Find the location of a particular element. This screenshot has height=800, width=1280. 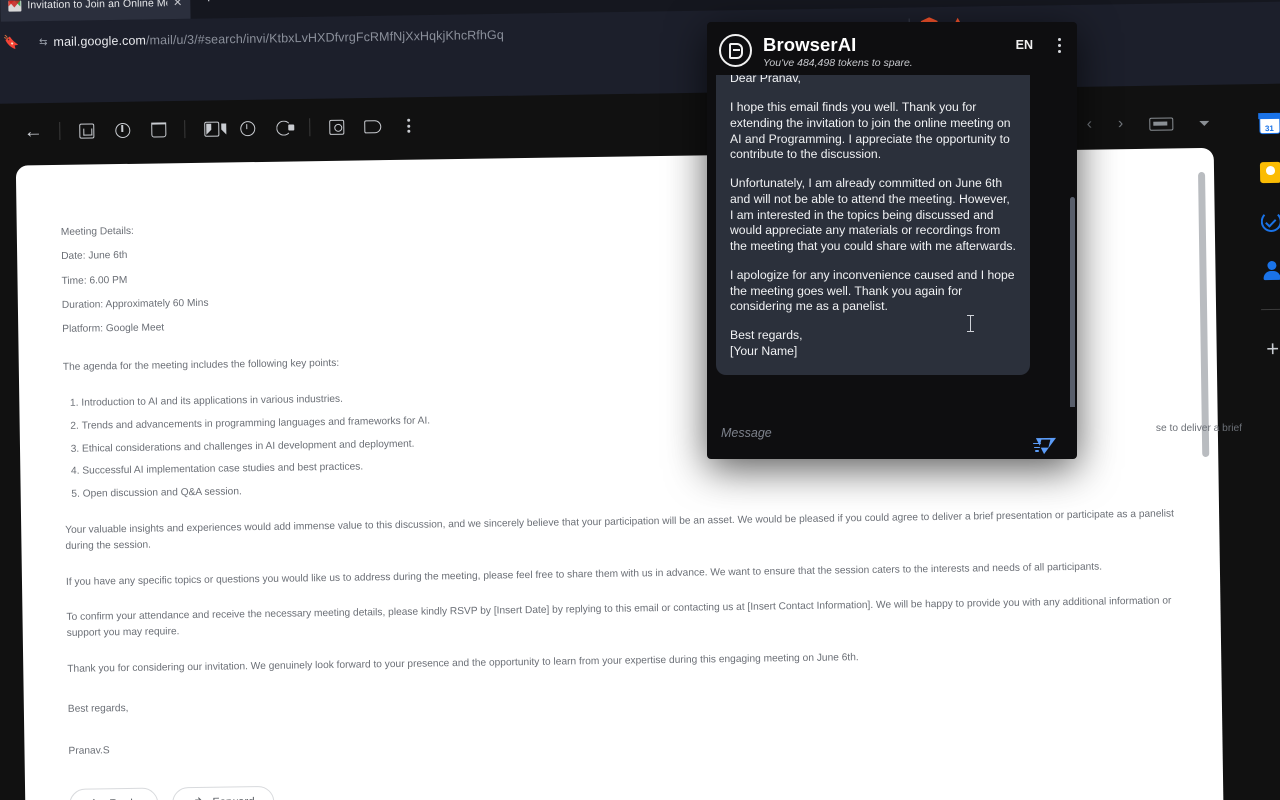

language-selector: EN is located at coordinates (1024, 43).